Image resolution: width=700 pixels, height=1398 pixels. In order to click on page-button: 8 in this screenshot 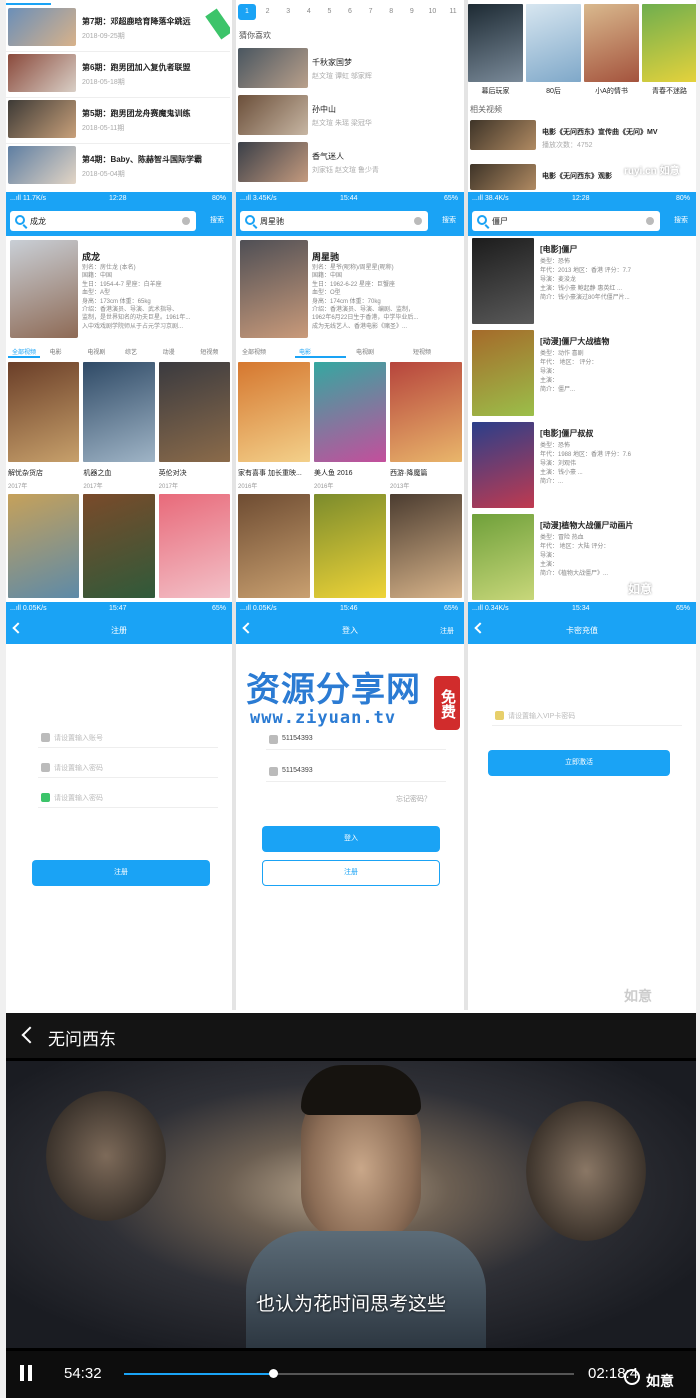, I will do `click(391, 12)`.